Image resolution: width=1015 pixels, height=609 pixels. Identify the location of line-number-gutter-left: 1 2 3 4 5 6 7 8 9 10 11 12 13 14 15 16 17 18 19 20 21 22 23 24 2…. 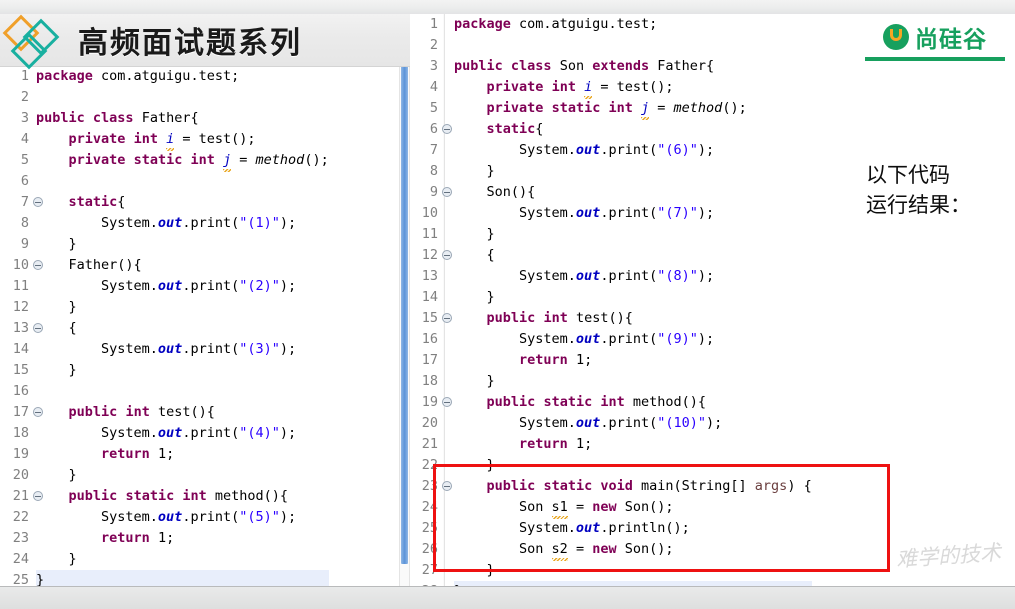
(21, 326).